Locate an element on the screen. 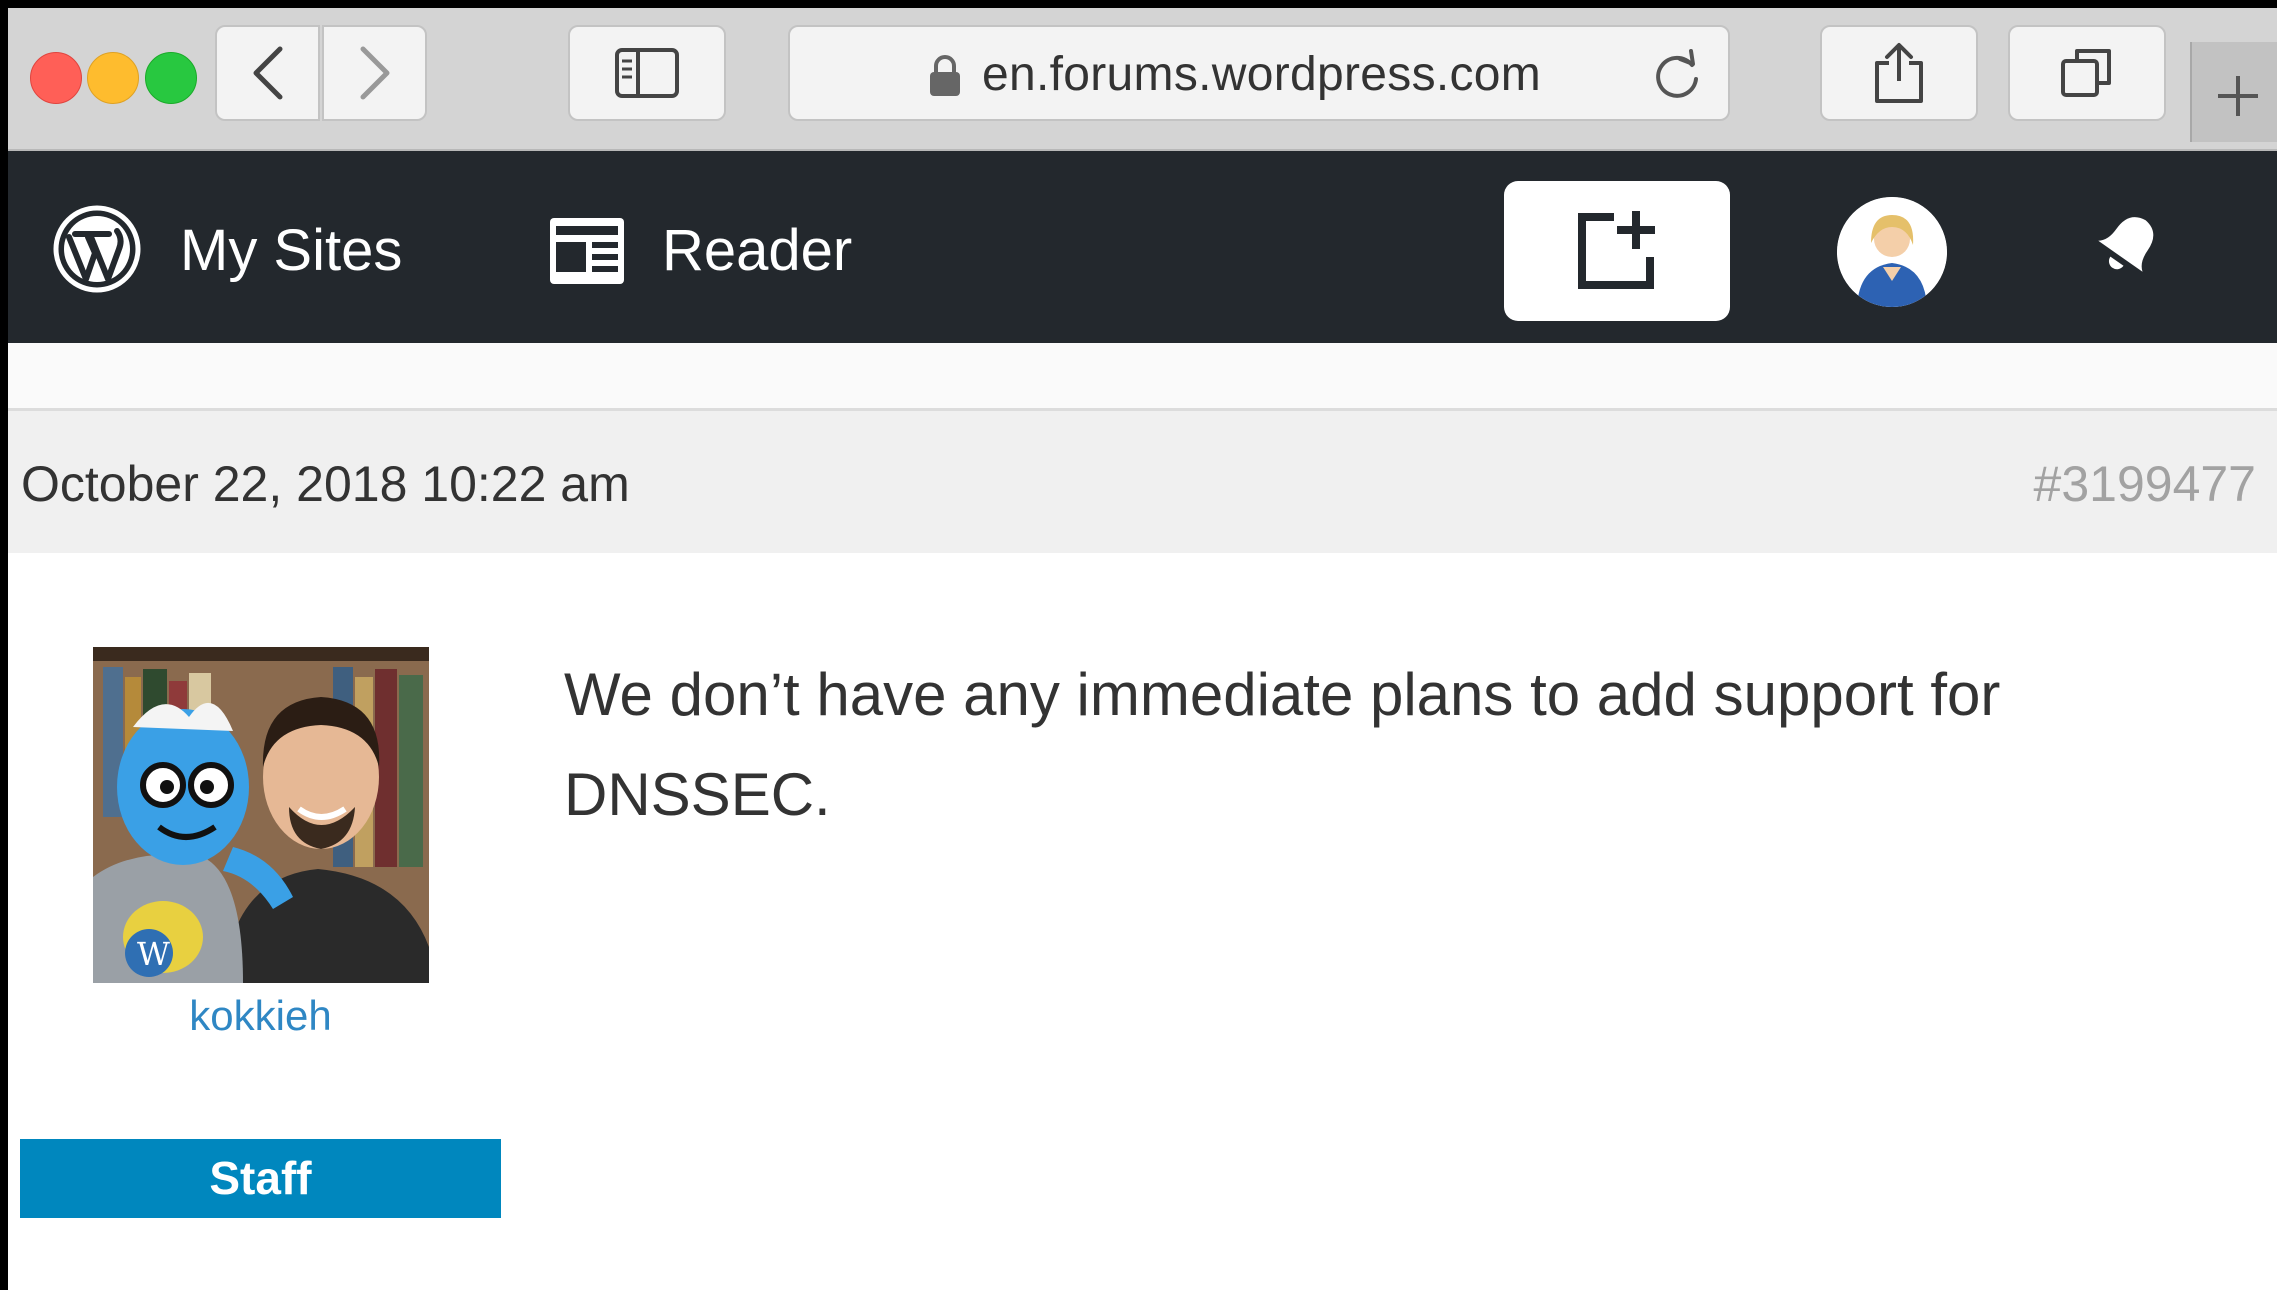 This screenshot has width=2277, height=1290. user-avatar is located at coordinates (1892, 252).